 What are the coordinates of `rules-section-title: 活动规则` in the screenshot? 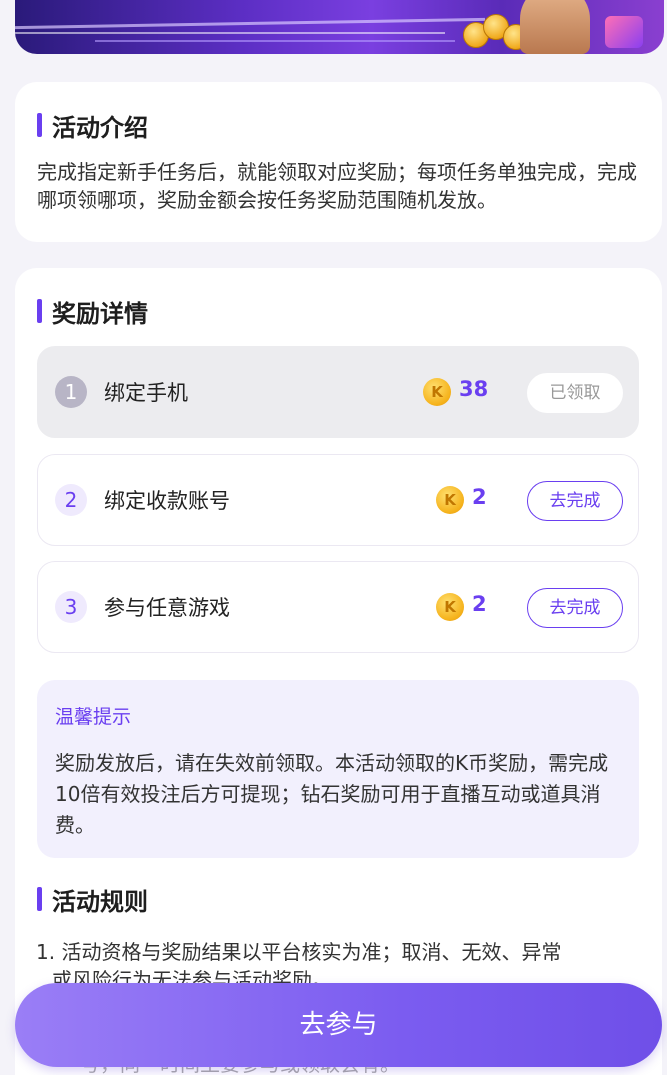 It's located at (92, 900).